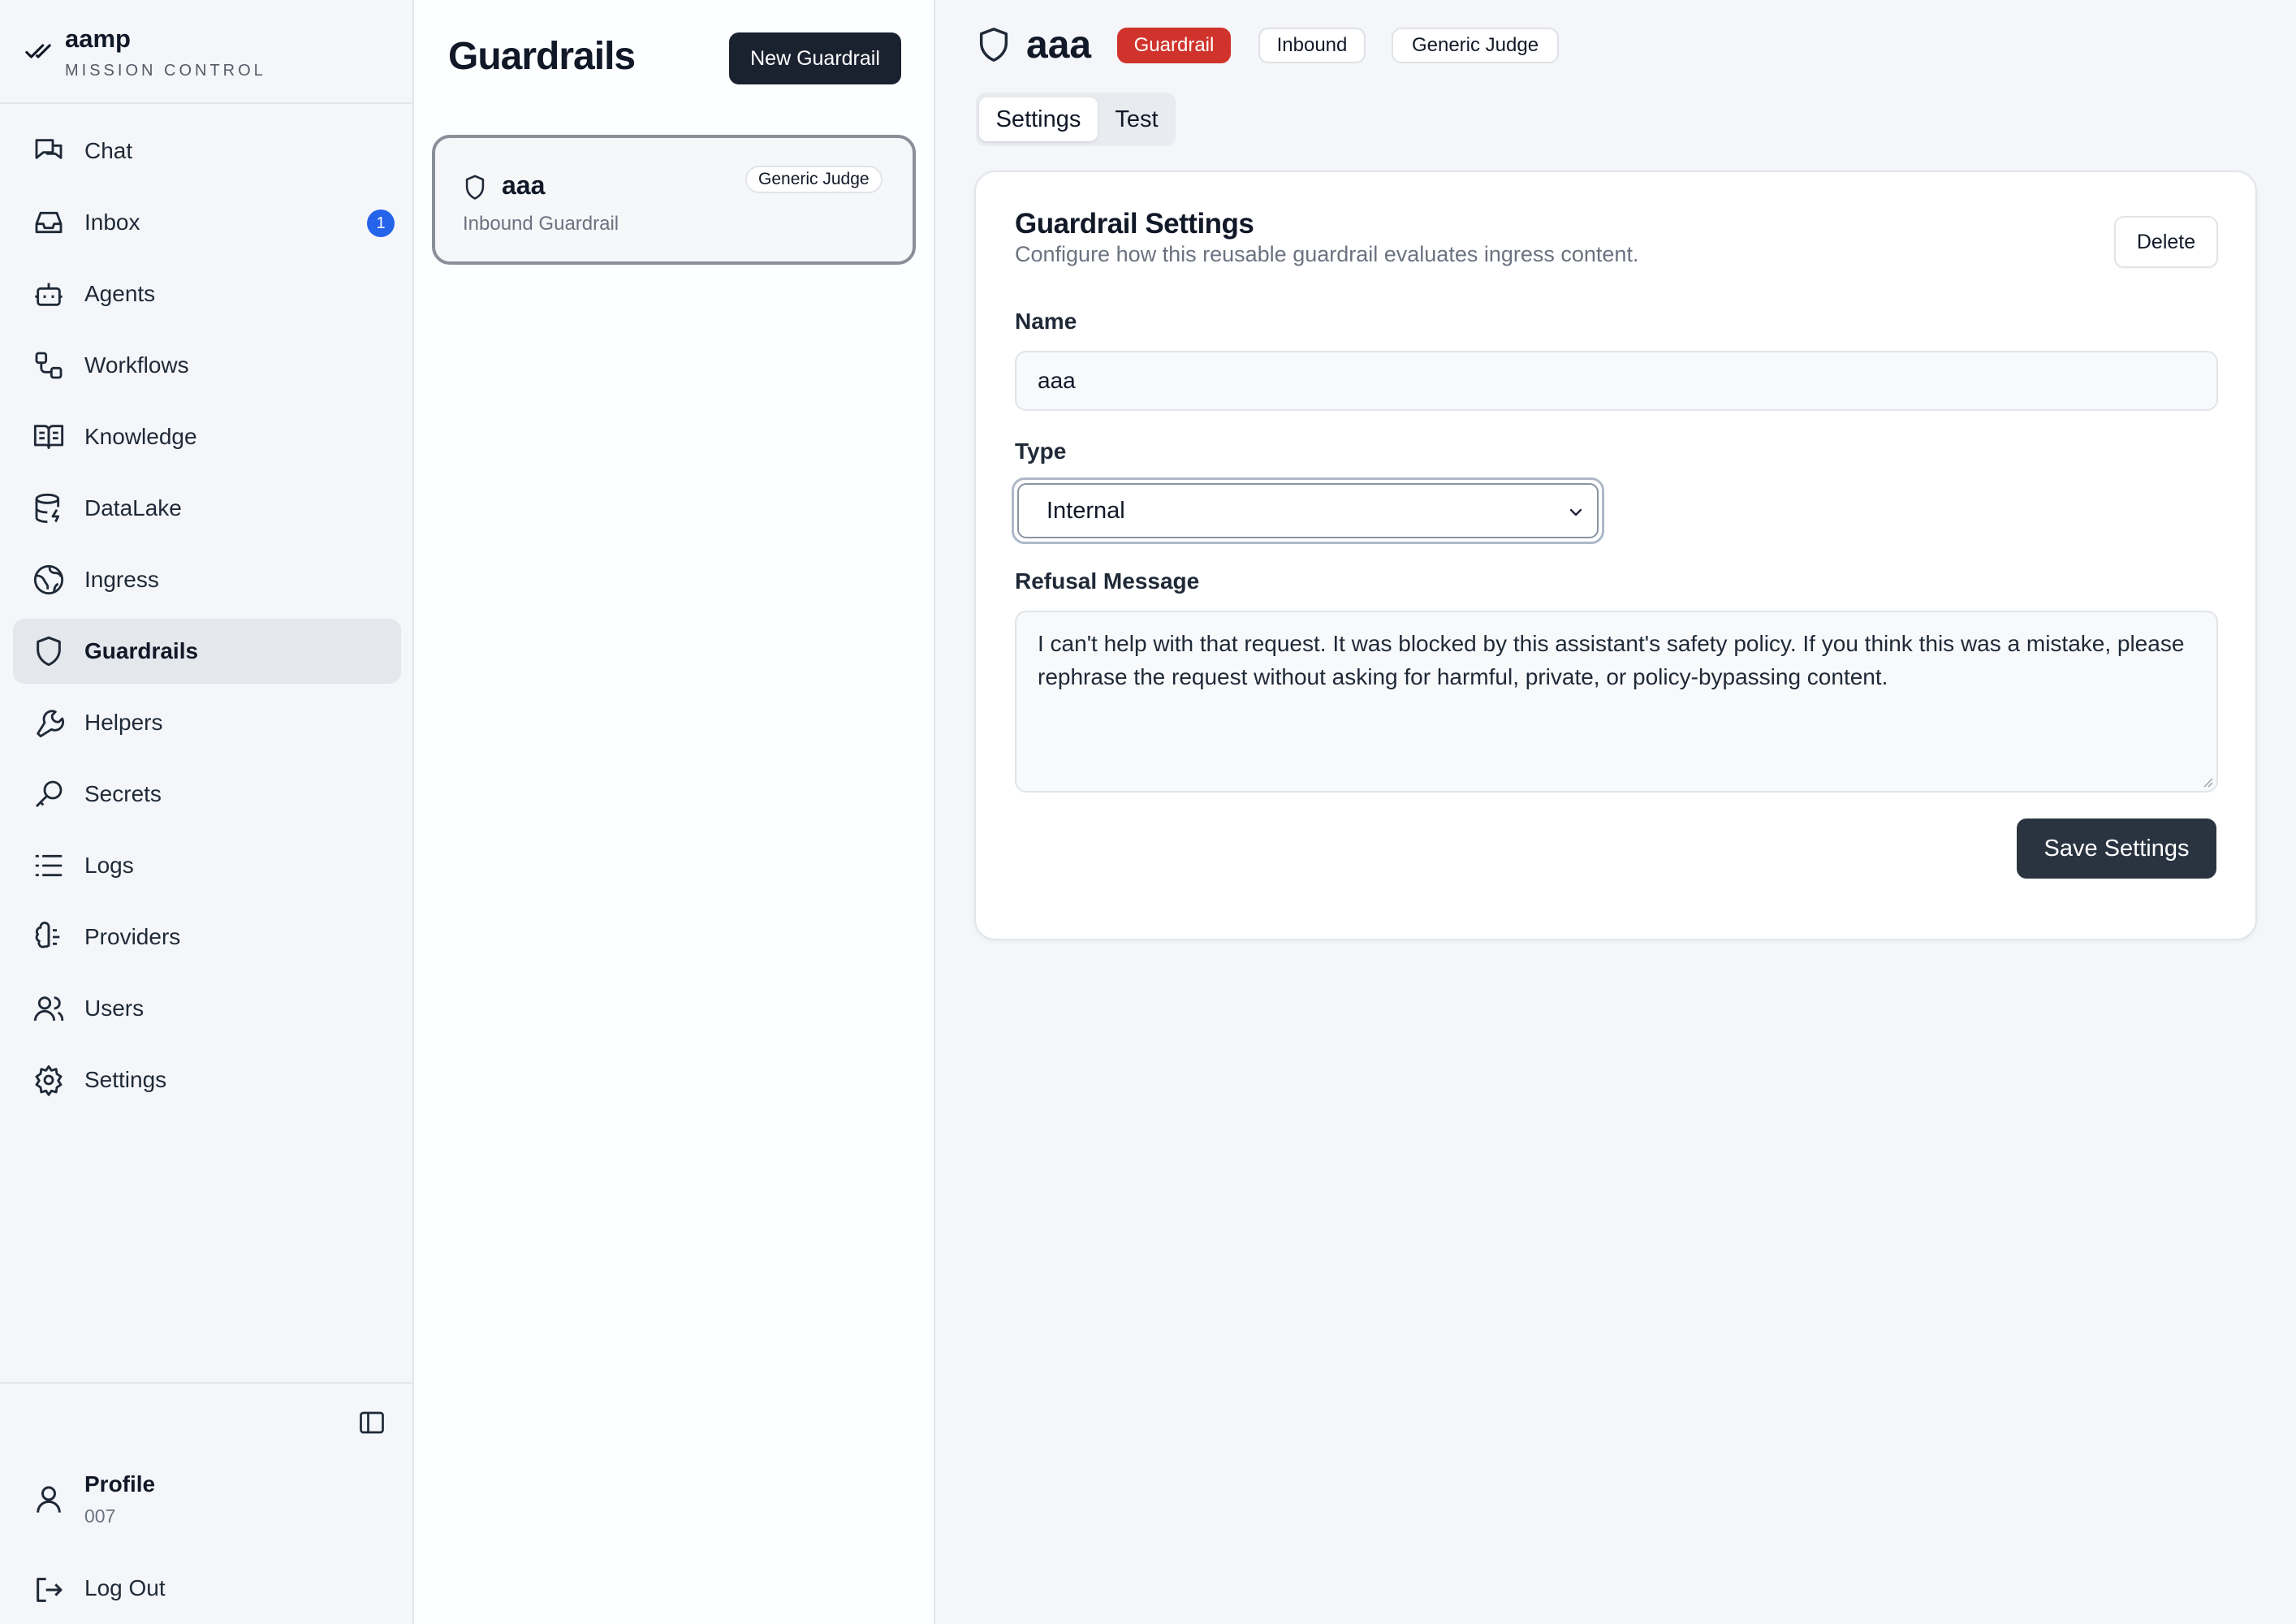 The image size is (2296, 1624). What do you see at coordinates (100, 1516) in the screenshot?
I see `profile-id: 007` at bounding box center [100, 1516].